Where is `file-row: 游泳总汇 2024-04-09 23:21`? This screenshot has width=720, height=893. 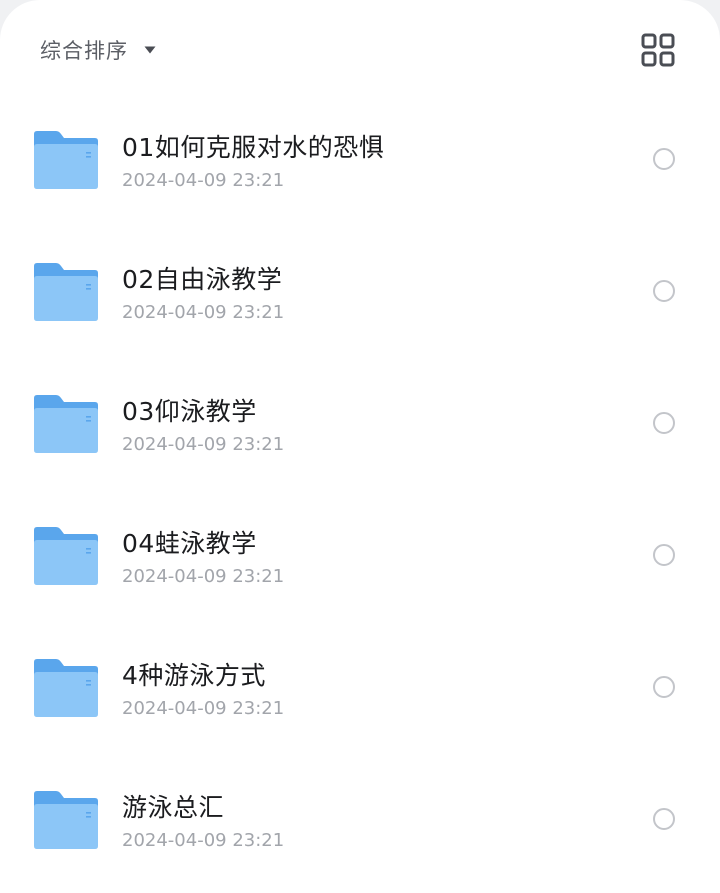
file-row: 游泳总汇 2024-04-09 23:21 is located at coordinates (360, 824).